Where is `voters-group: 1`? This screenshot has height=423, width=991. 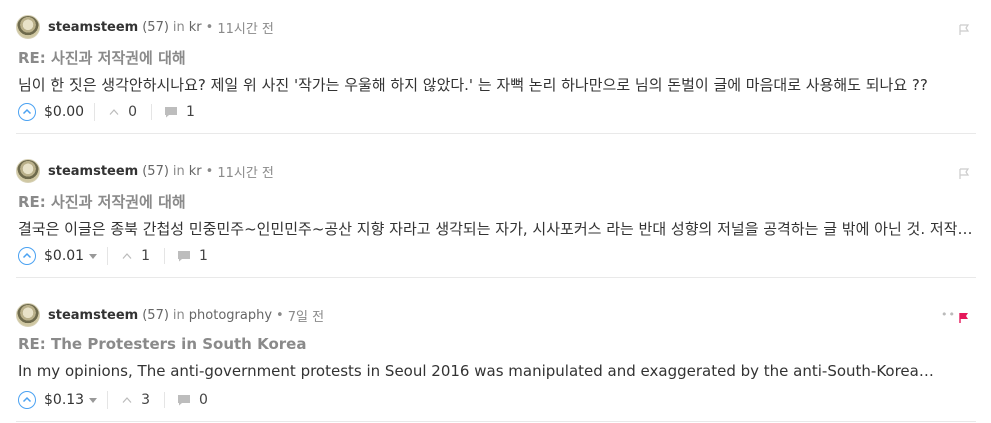
voters-group: 1 is located at coordinates (137, 256).